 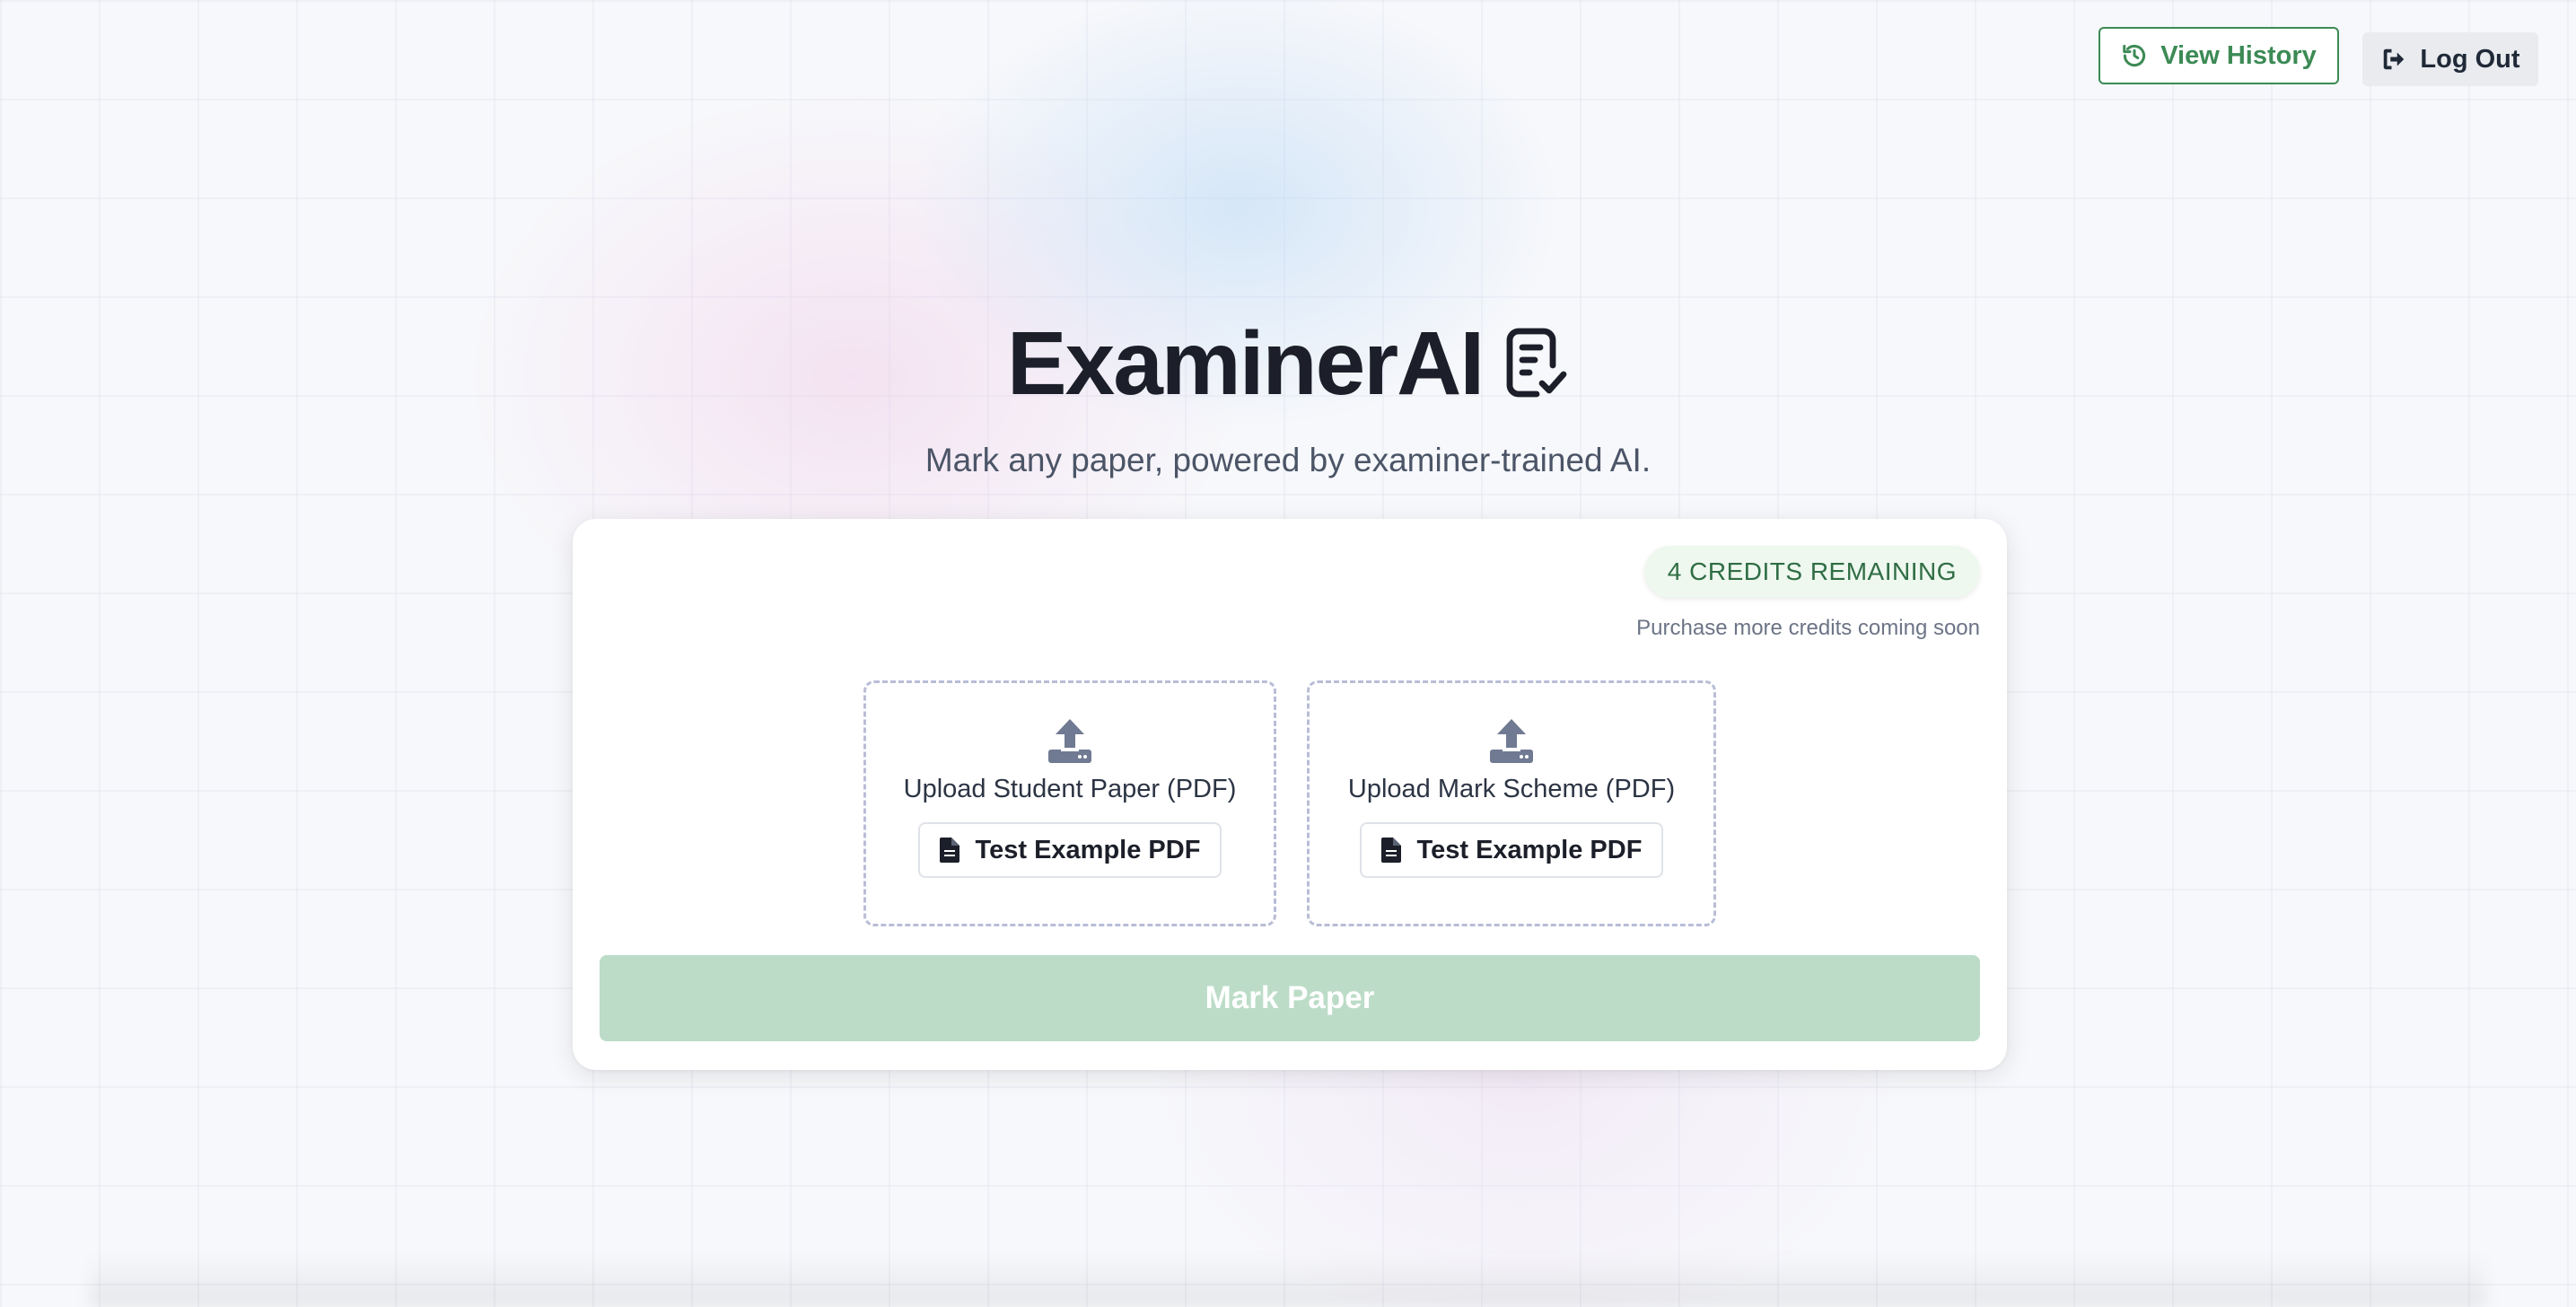 What do you see at coordinates (1536, 363) in the screenshot?
I see `document-check-icon` at bounding box center [1536, 363].